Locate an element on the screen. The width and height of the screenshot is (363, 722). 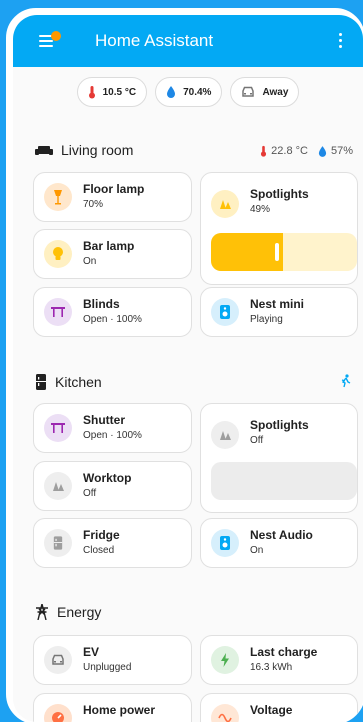
app-bar: Home Assistant is located at coordinates (188, 41).